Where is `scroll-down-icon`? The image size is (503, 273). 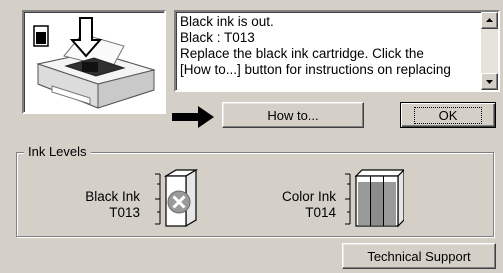
scroll-down-icon is located at coordinates (489, 82).